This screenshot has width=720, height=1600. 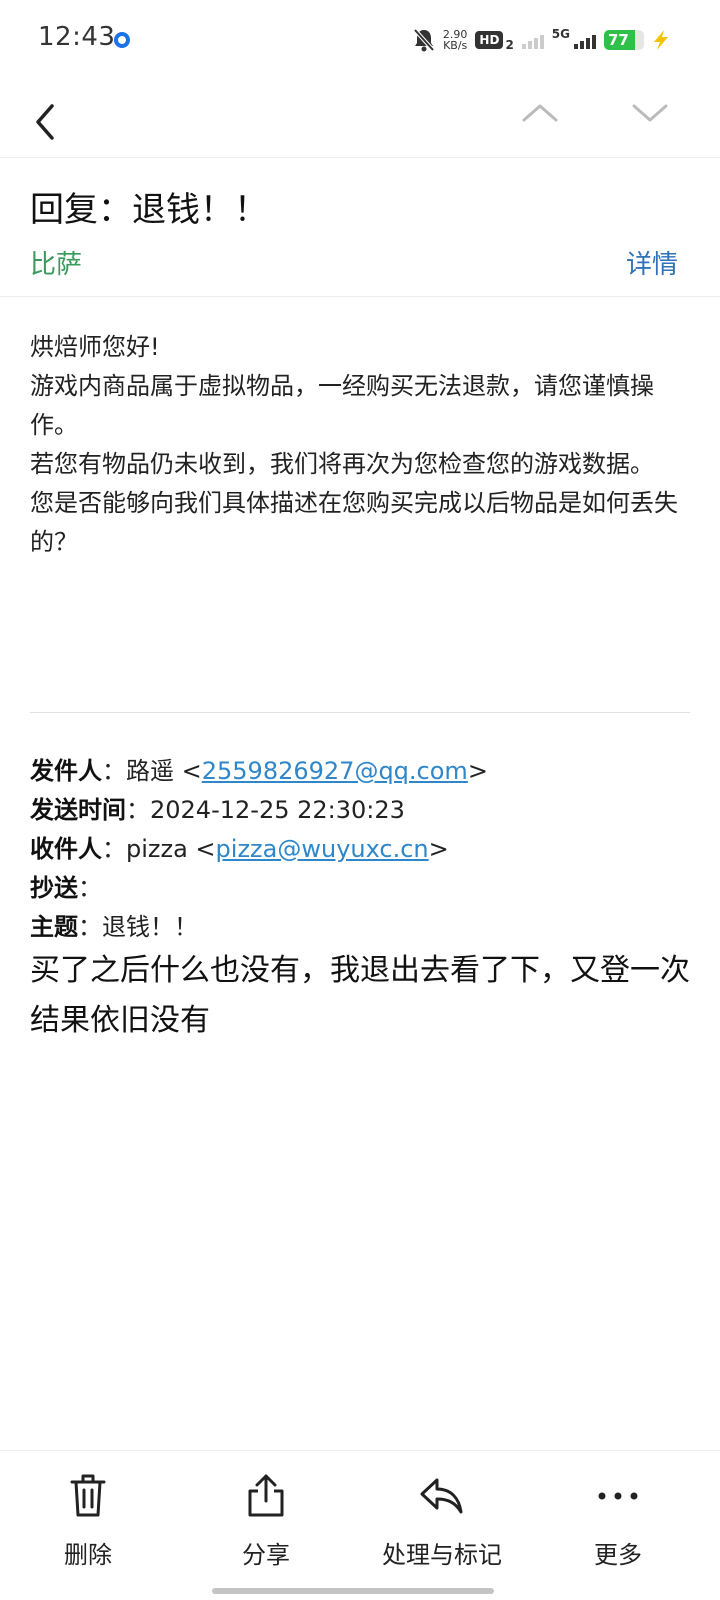 I want to click on signal-2-icon, so click(x=585, y=40).